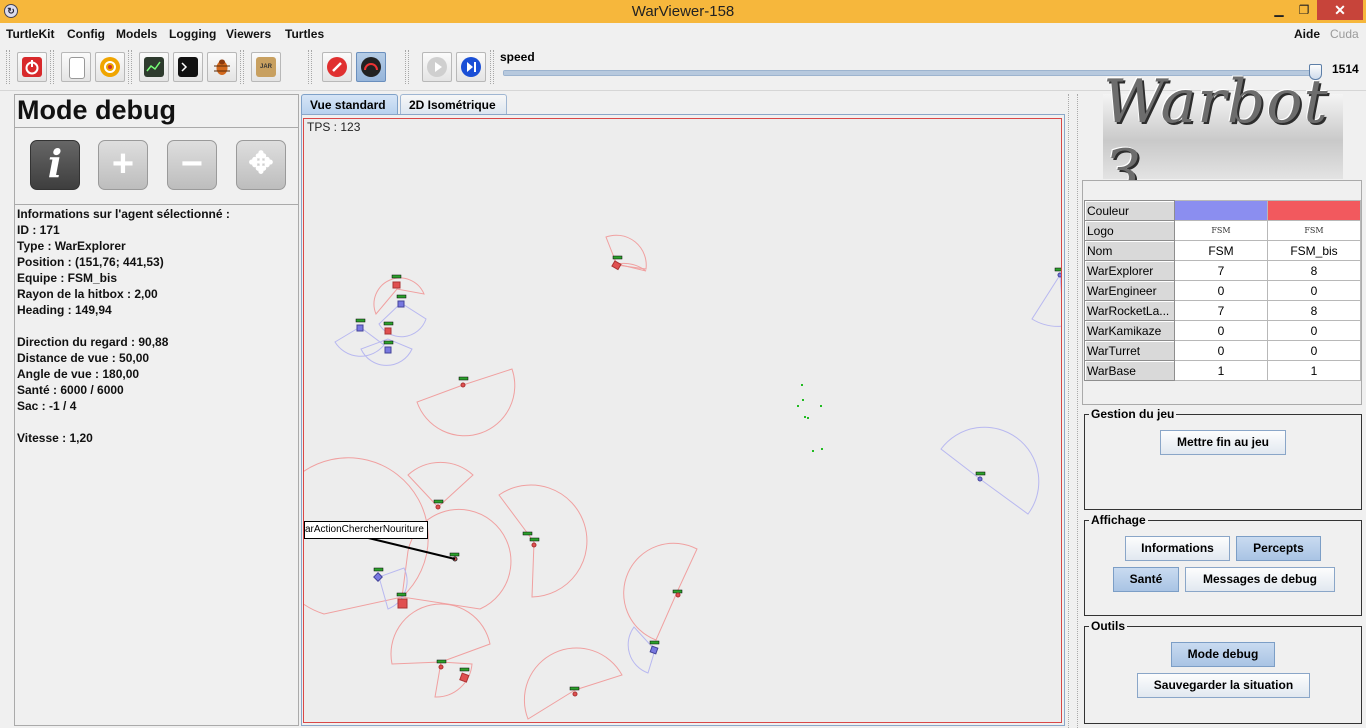  What do you see at coordinates (437, 67) in the screenshot?
I see `play-button` at bounding box center [437, 67].